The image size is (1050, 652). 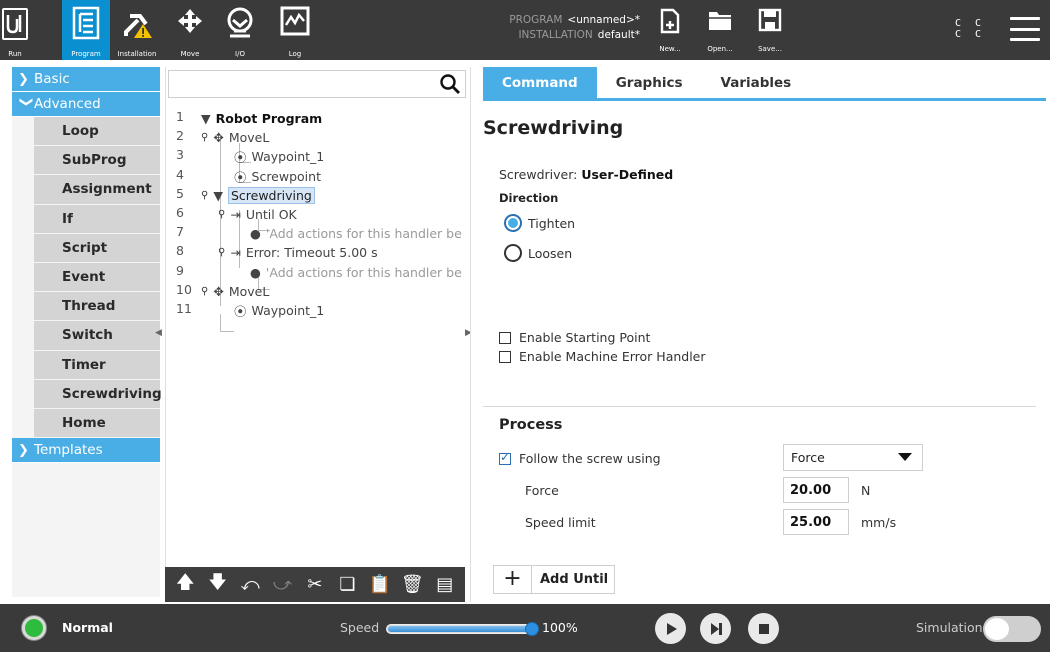 I want to click on line-number: 9, so click(x=180, y=270).